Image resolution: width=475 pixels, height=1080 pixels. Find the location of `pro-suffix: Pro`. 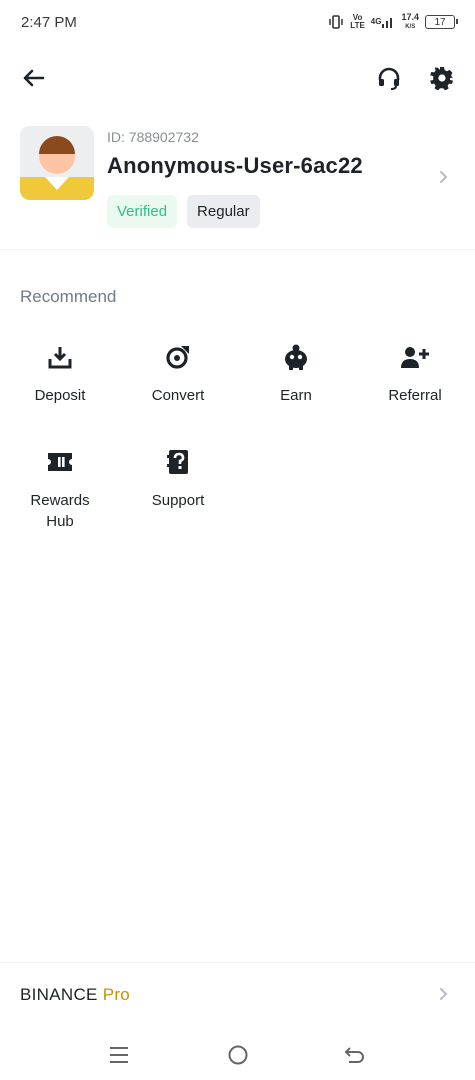

pro-suffix: Pro is located at coordinates (116, 994).